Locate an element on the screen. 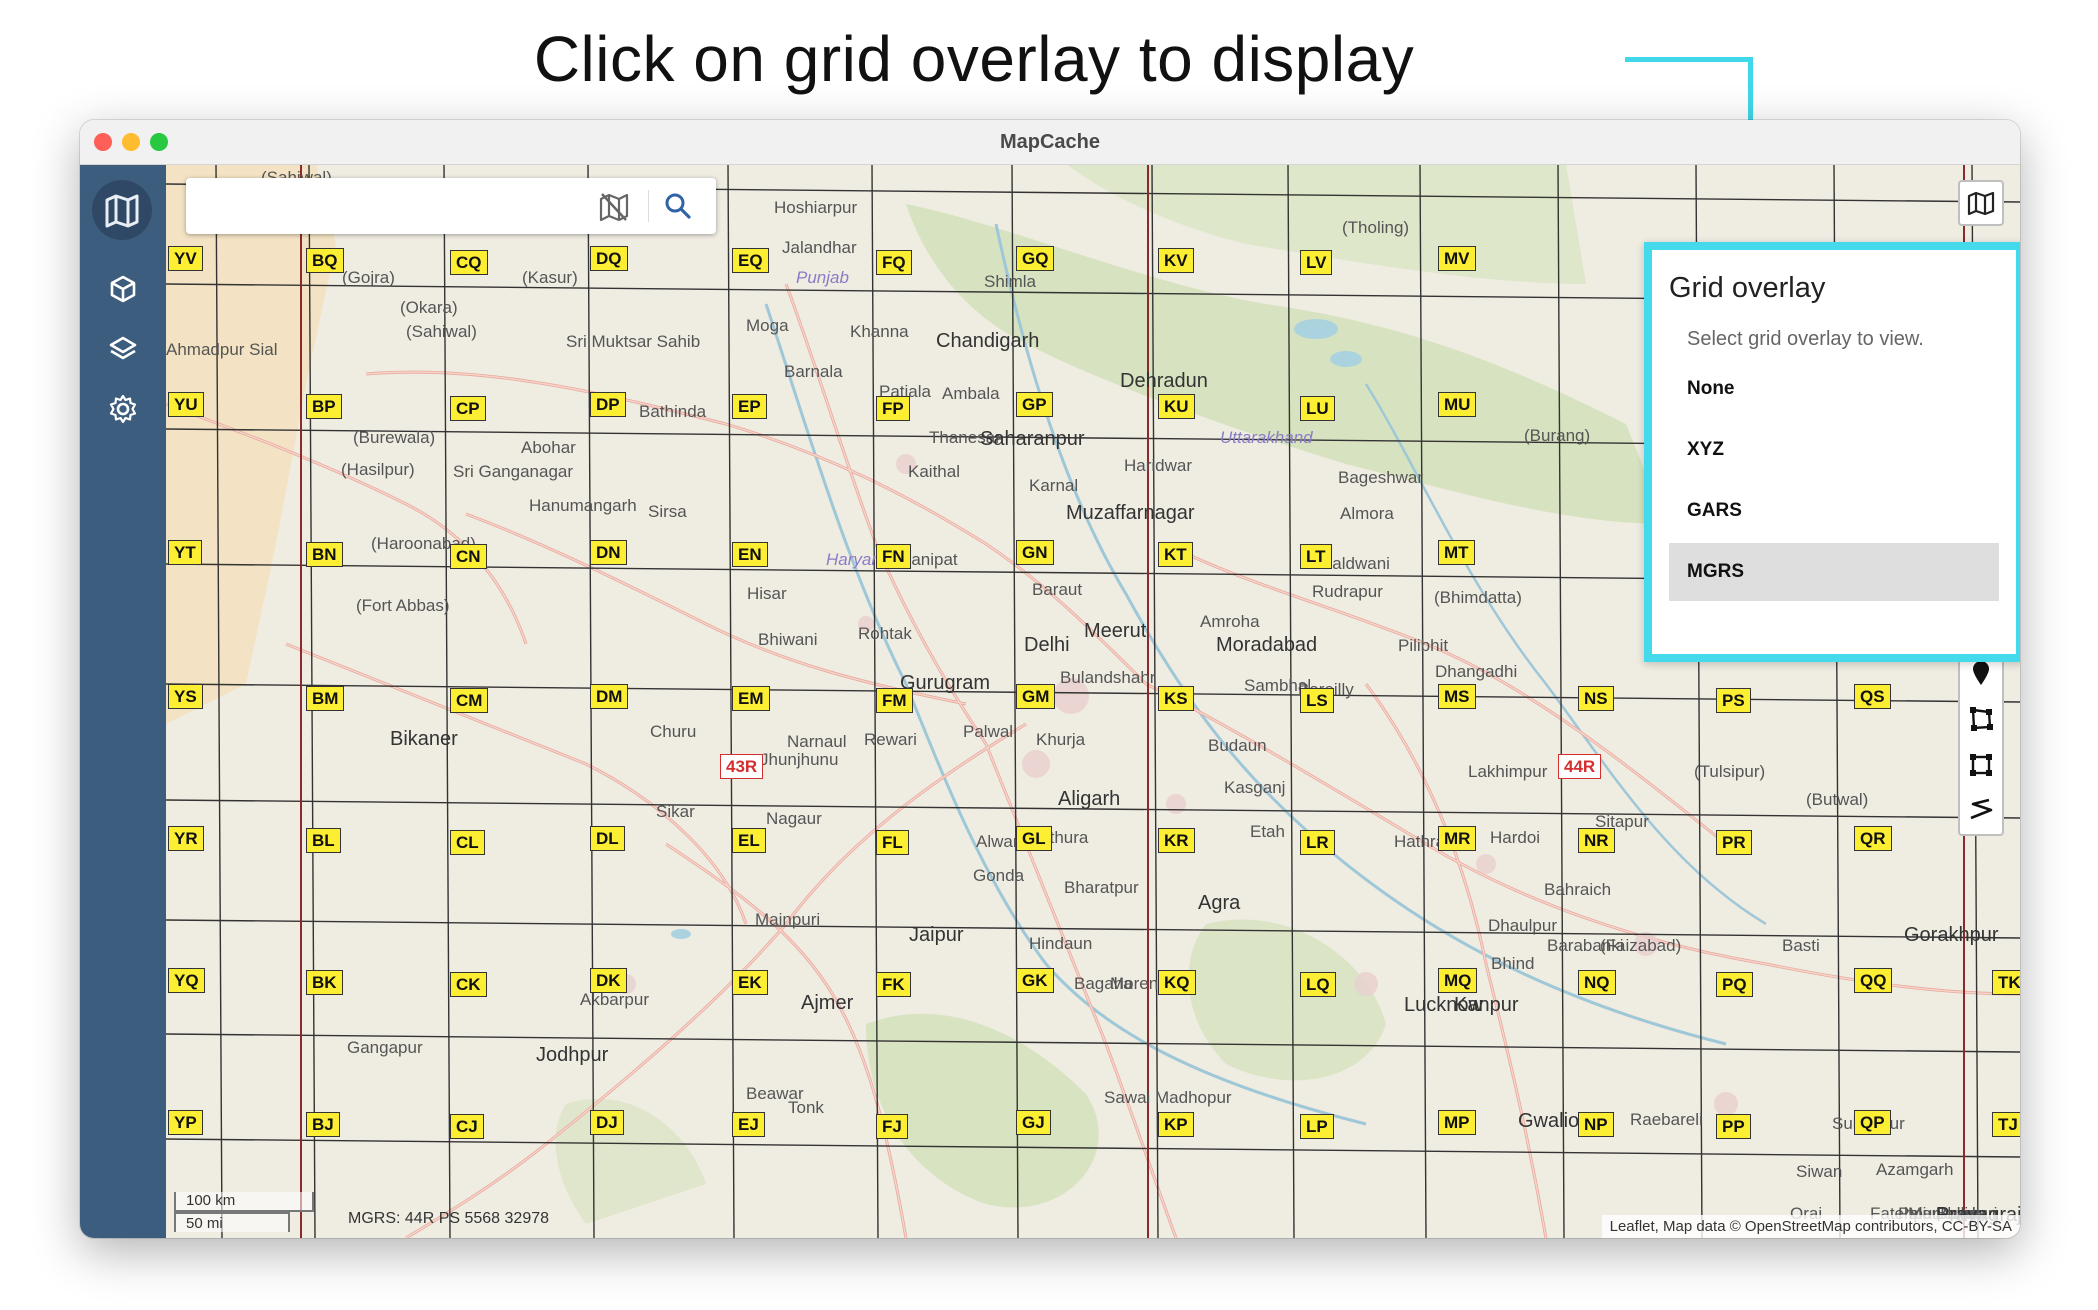 Image resolution: width=2098 pixels, height=1310 pixels. grid-option-mgrs: MGRS is located at coordinates (1834, 572).